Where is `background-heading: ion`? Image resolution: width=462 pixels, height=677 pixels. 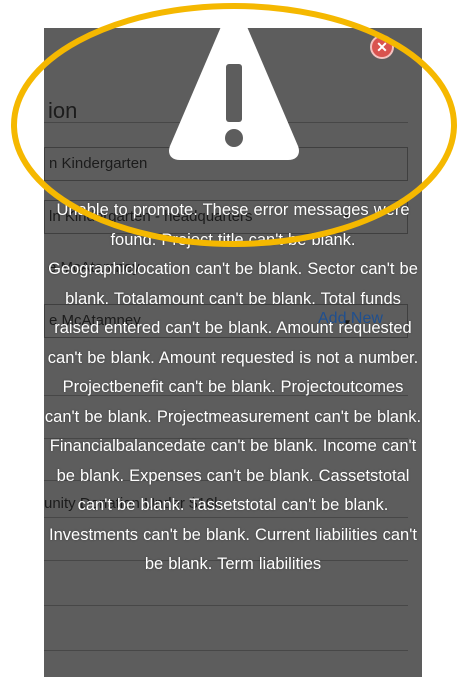
background-heading: ion is located at coordinates (63, 110).